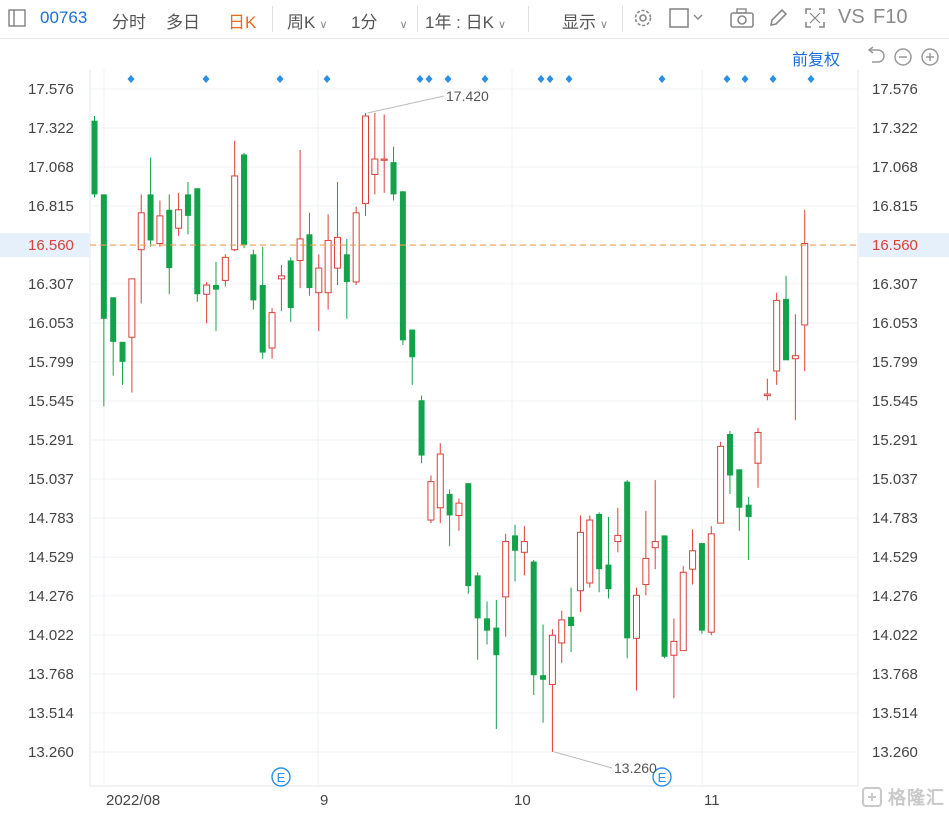 The height and width of the screenshot is (814, 949). I want to click on y-tick-label-right: 16.560, so click(895, 245).